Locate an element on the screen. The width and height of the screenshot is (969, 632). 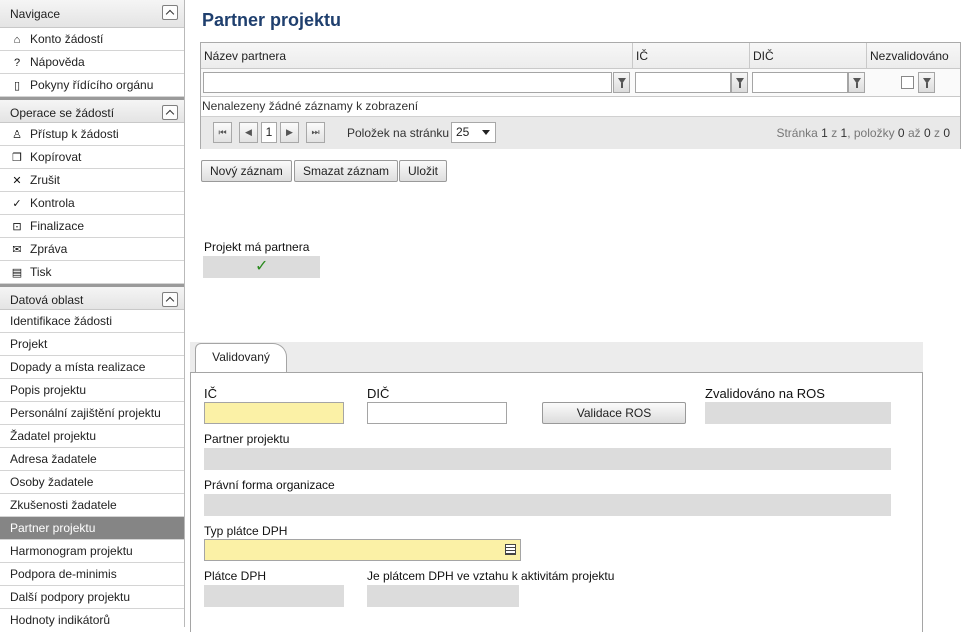
nav-item-dalsi-podpory: Další podpory projektu is located at coordinates (92, 597).